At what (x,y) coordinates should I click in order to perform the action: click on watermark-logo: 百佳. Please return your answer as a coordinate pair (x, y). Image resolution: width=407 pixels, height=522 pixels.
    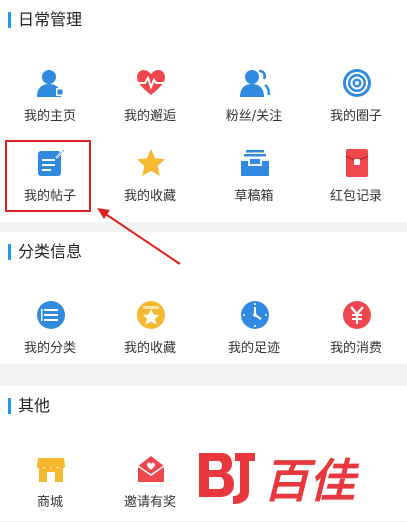
    Looking at the image, I should click on (292, 478).